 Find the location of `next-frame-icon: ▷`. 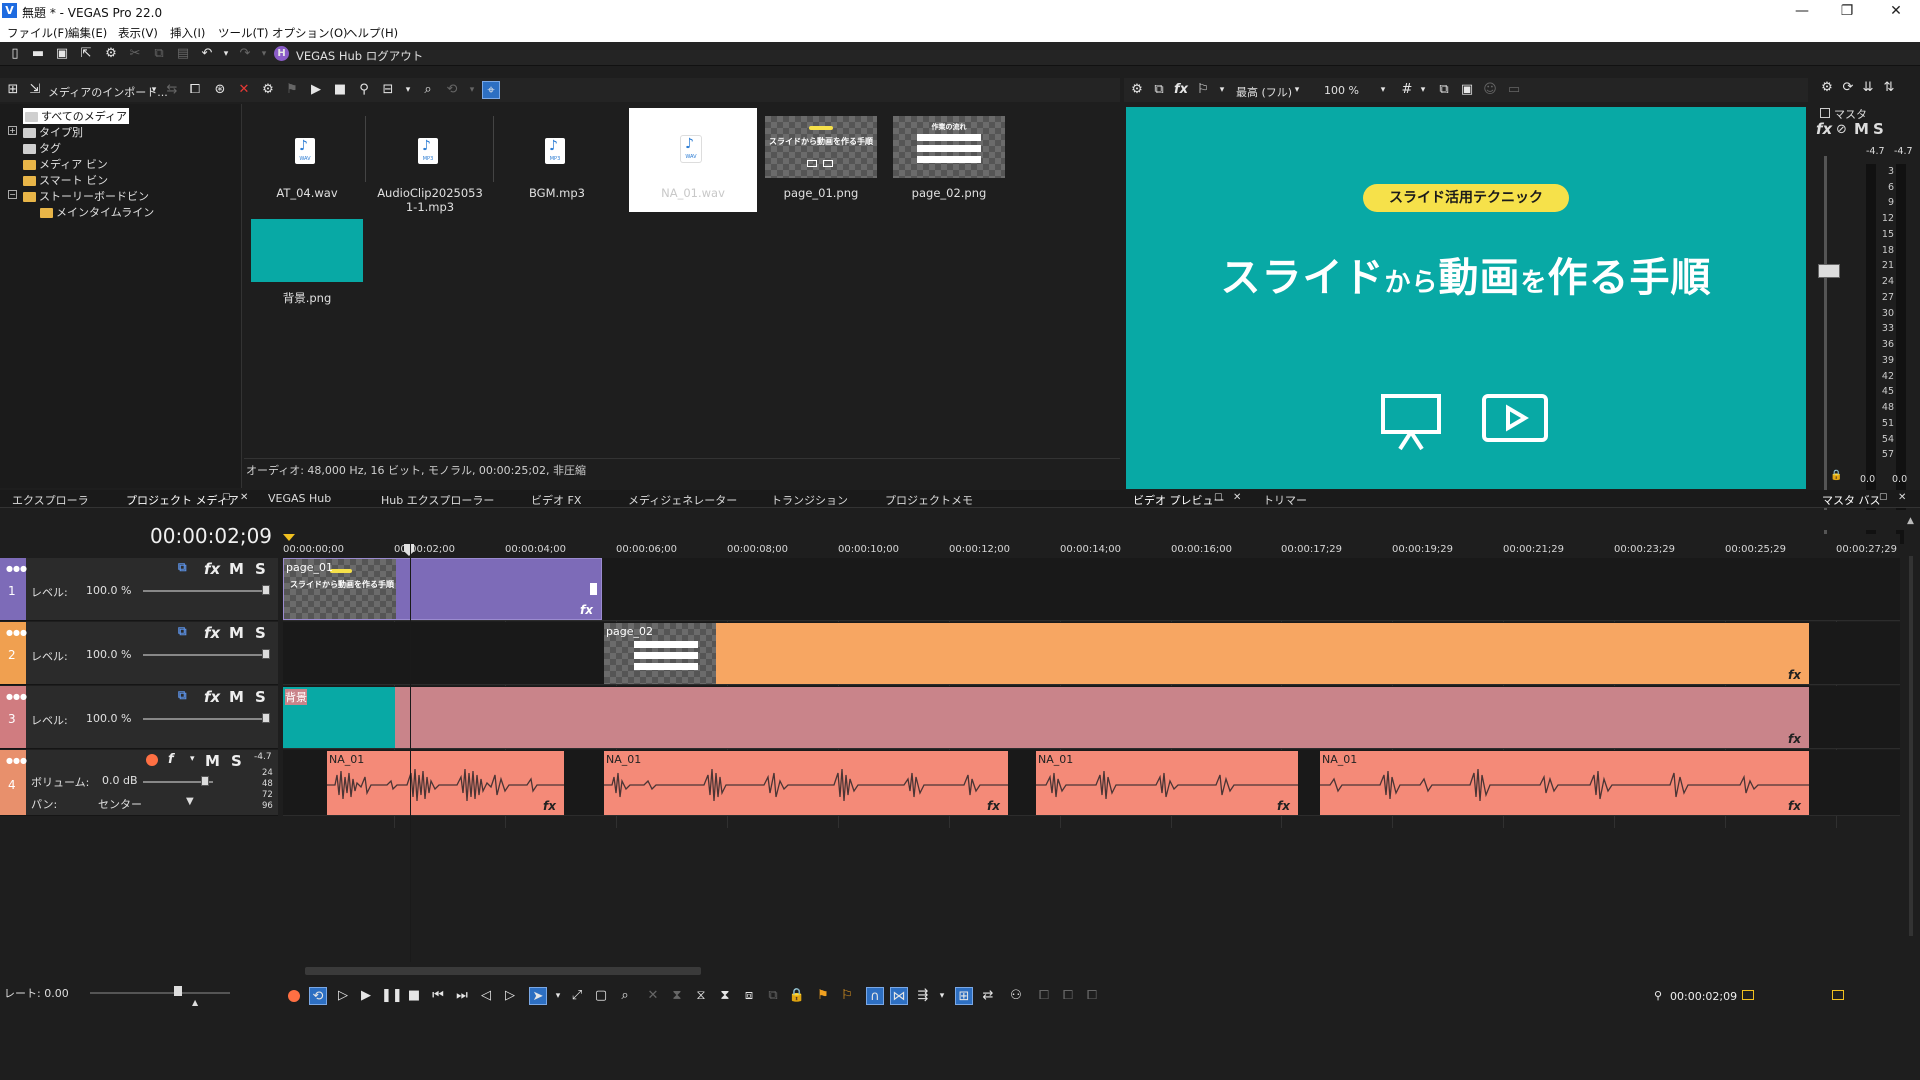

next-frame-icon: ▷ is located at coordinates (510, 996).